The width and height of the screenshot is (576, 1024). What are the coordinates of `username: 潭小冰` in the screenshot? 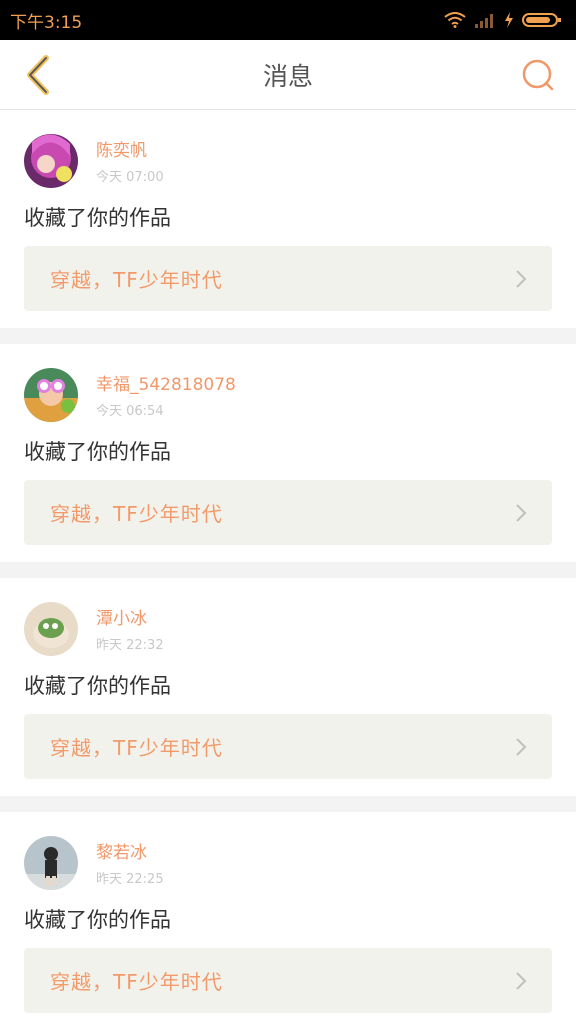 It's located at (130, 619).